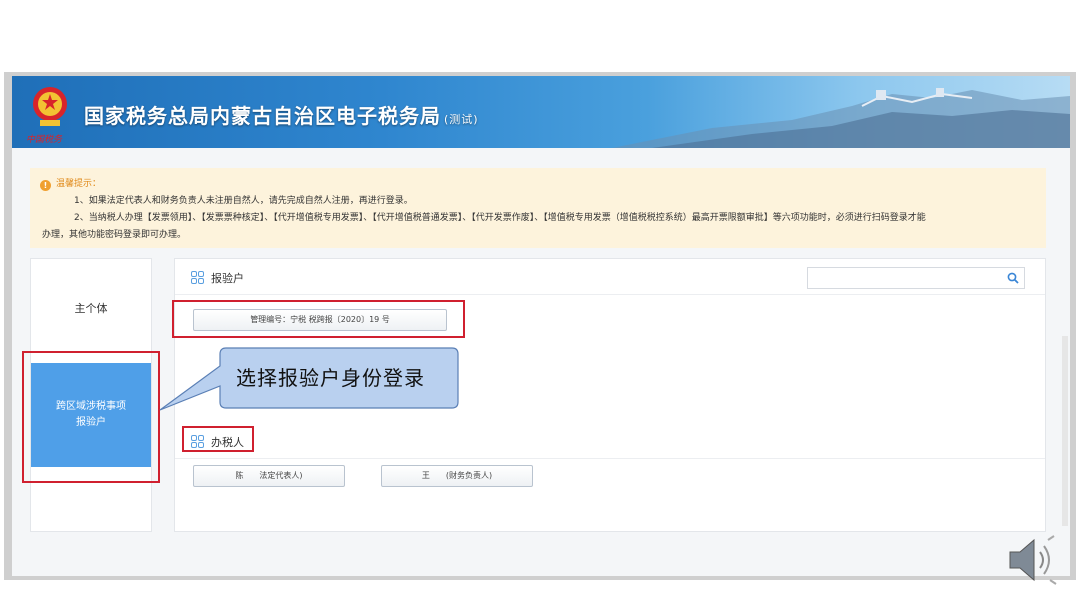 The width and height of the screenshot is (1080, 608). What do you see at coordinates (227, 278) in the screenshot?
I see `inspection-section-title: 报验户` at bounding box center [227, 278].